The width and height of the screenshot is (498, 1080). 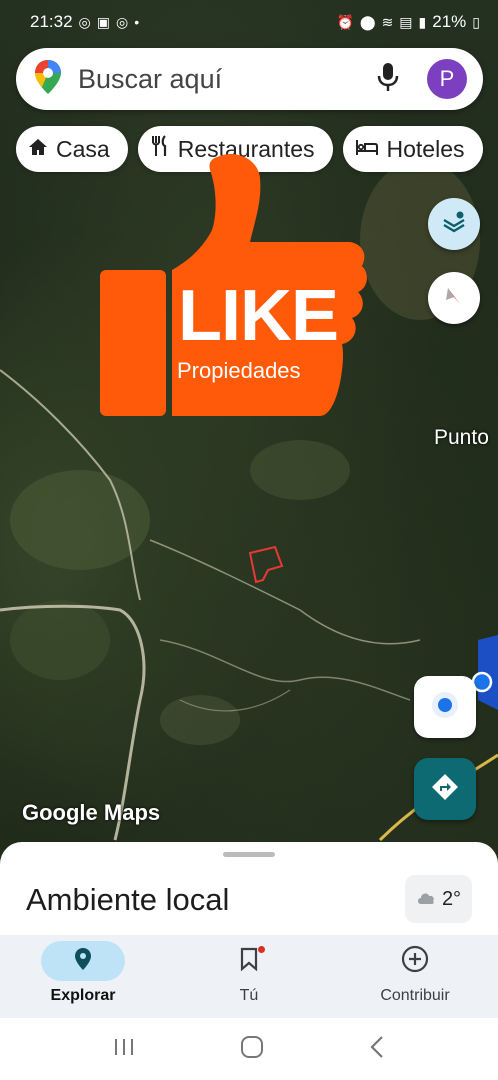 I want to click on status-bar: 21:32 ◎ ▣ ◎ • ⏰ ⬤ ≋ ▤ ▮ 21% ▯, so click(x=249, y=22).